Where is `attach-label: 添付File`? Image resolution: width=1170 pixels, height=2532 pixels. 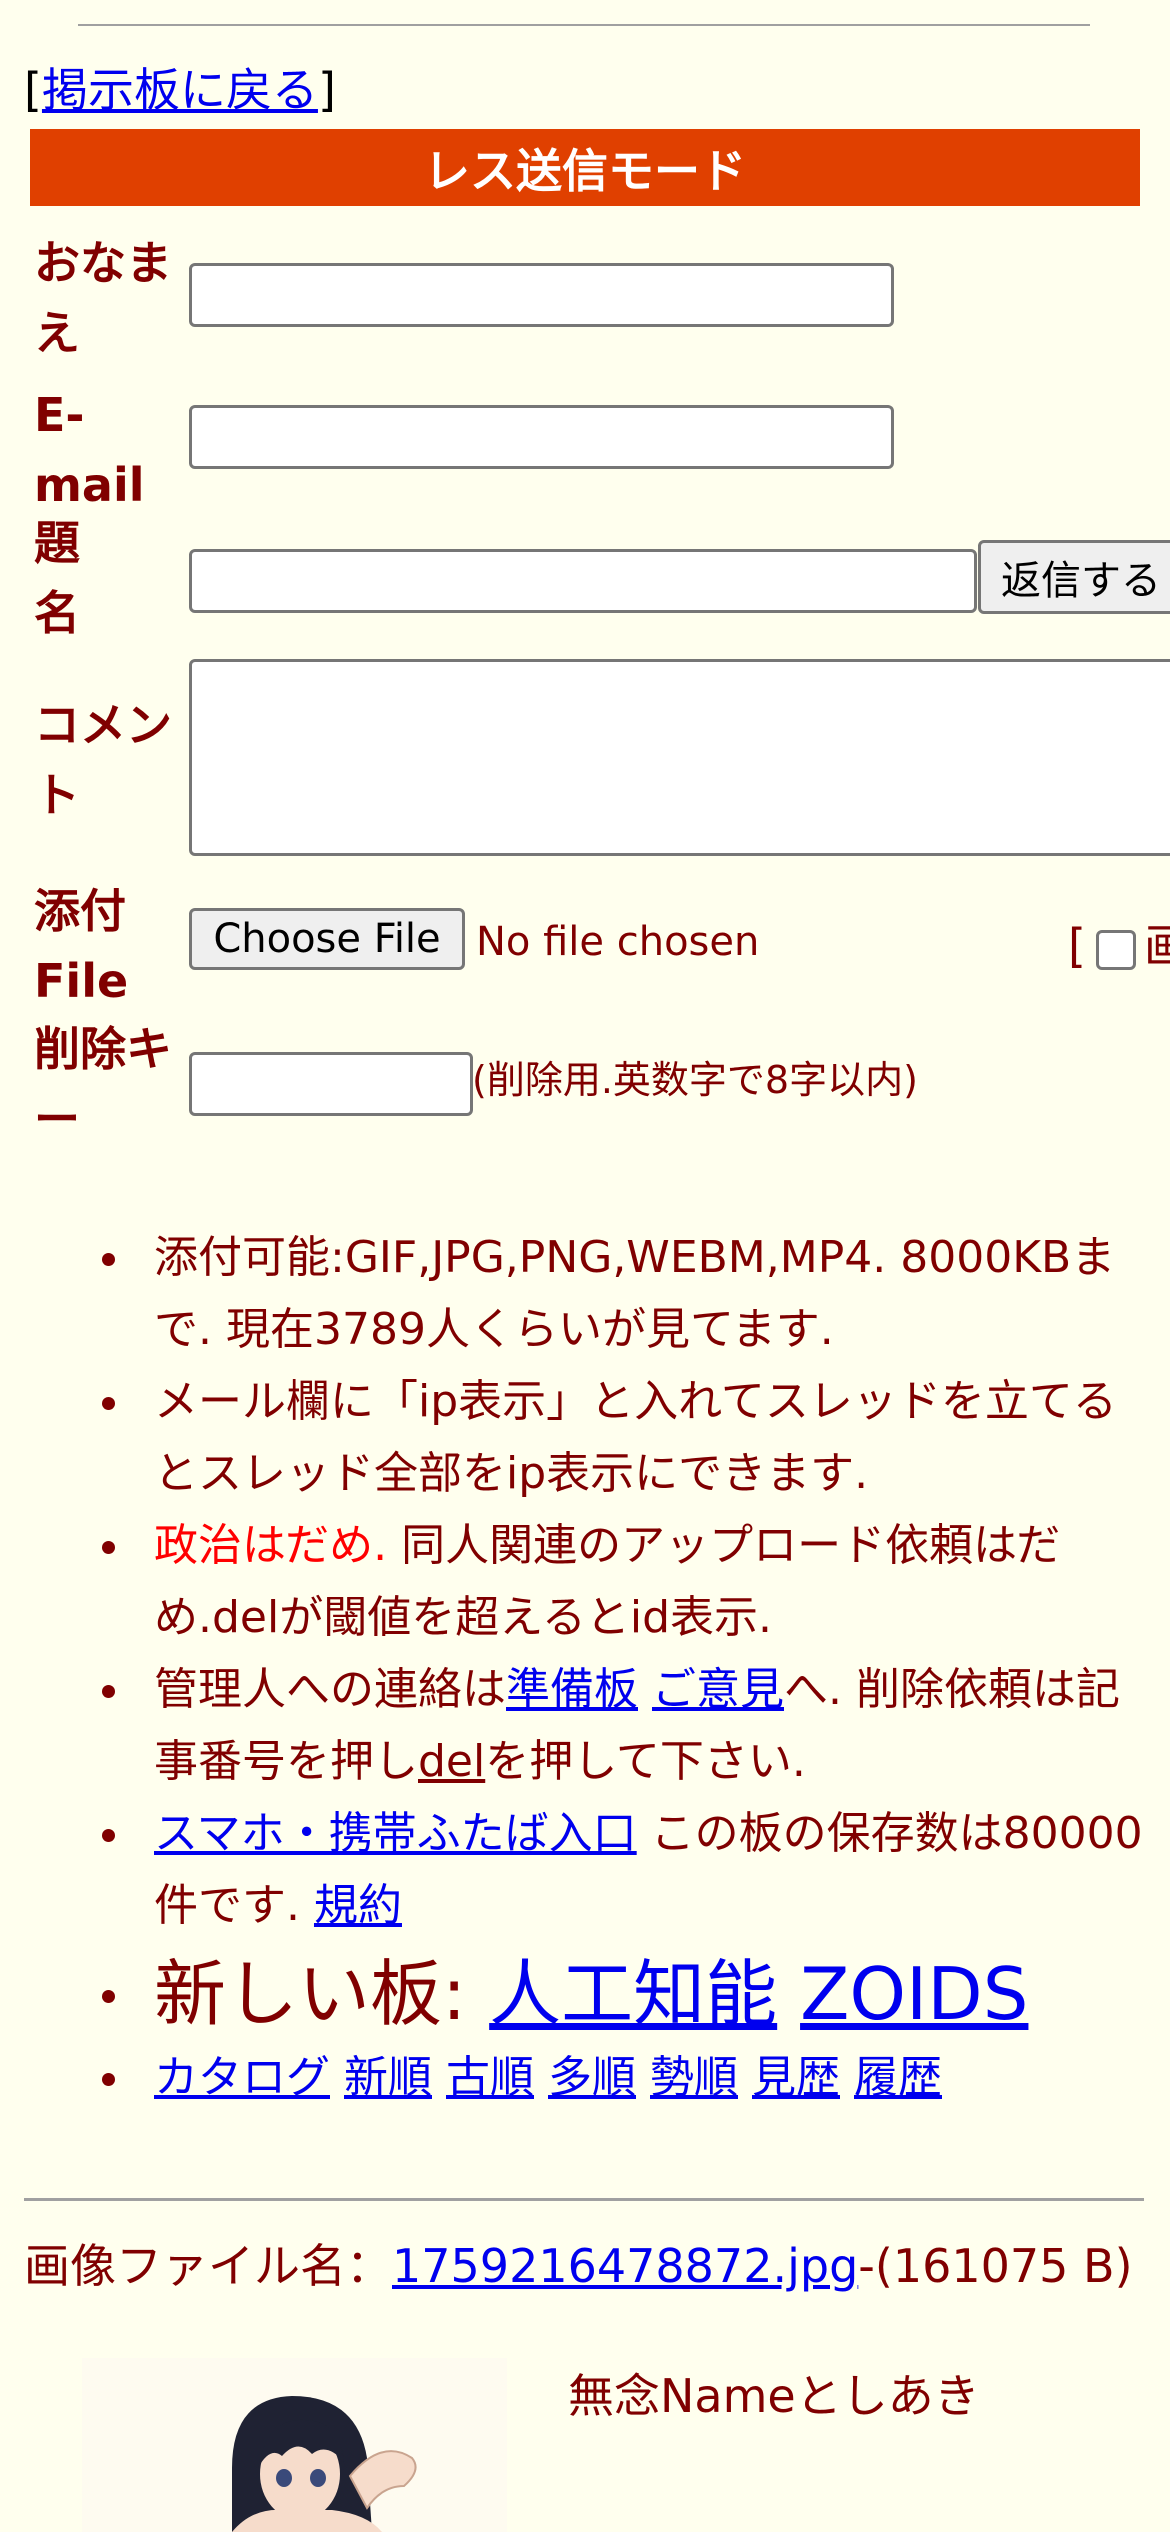 attach-label: 添付File is located at coordinates (81, 946).